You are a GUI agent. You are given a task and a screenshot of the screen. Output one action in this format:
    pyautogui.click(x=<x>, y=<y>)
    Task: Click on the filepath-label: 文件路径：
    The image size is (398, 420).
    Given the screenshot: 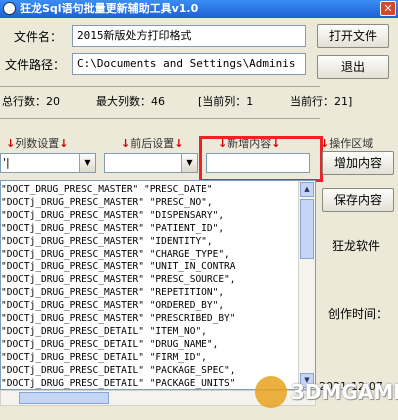 What is the action you would take?
    pyautogui.click(x=35, y=65)
    